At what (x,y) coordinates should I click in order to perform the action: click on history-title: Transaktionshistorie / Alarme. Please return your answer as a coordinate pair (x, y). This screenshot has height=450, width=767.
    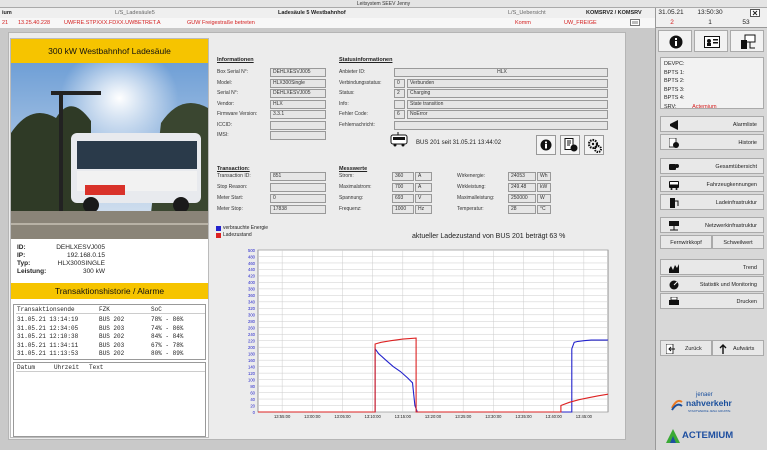
    Looking at the image, I should click on (109, 291).